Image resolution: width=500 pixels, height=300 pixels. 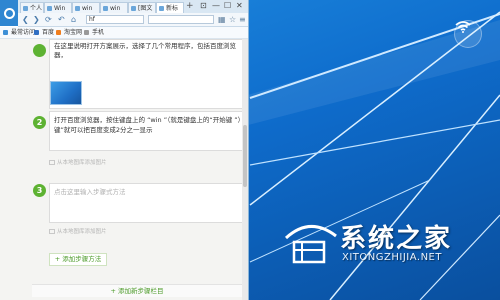 I want to click on tab-3: win, so click(x=86, y=7).